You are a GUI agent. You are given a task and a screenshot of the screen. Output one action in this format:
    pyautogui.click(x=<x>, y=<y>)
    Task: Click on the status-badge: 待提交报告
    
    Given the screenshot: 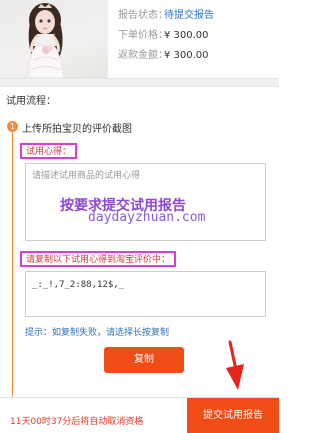 What is the action you would take?
    pyautogui.click(x=189, y=15)
    